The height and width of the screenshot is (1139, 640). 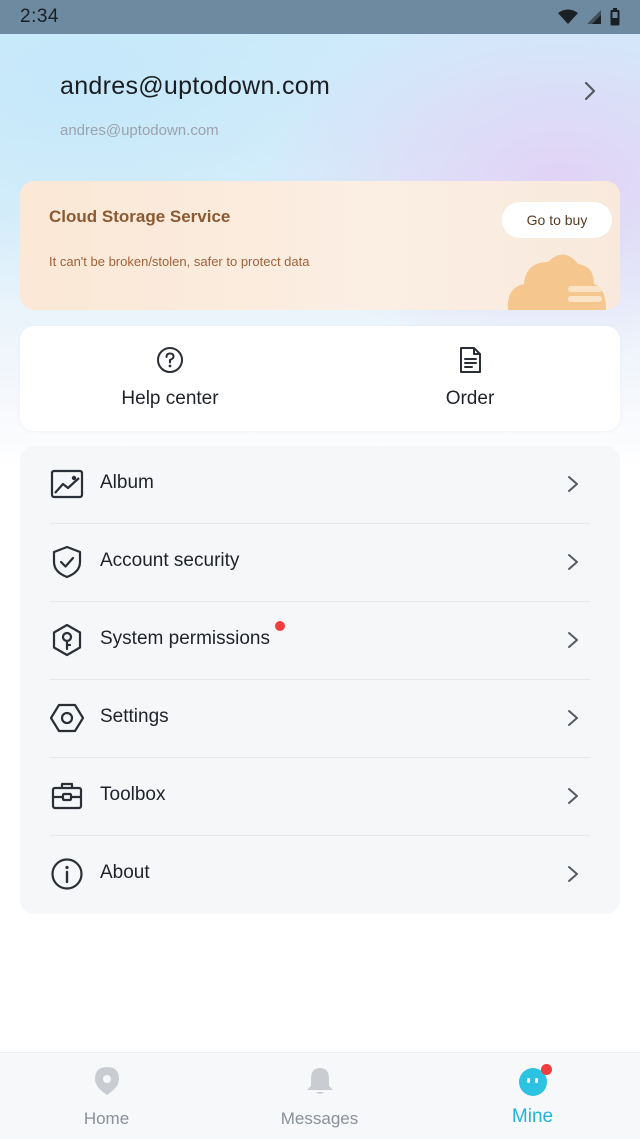 What do you see at coordinates (320, 485) in the screenshot?
I see `menu-item-album: Album` at bounding box center [320, 485].